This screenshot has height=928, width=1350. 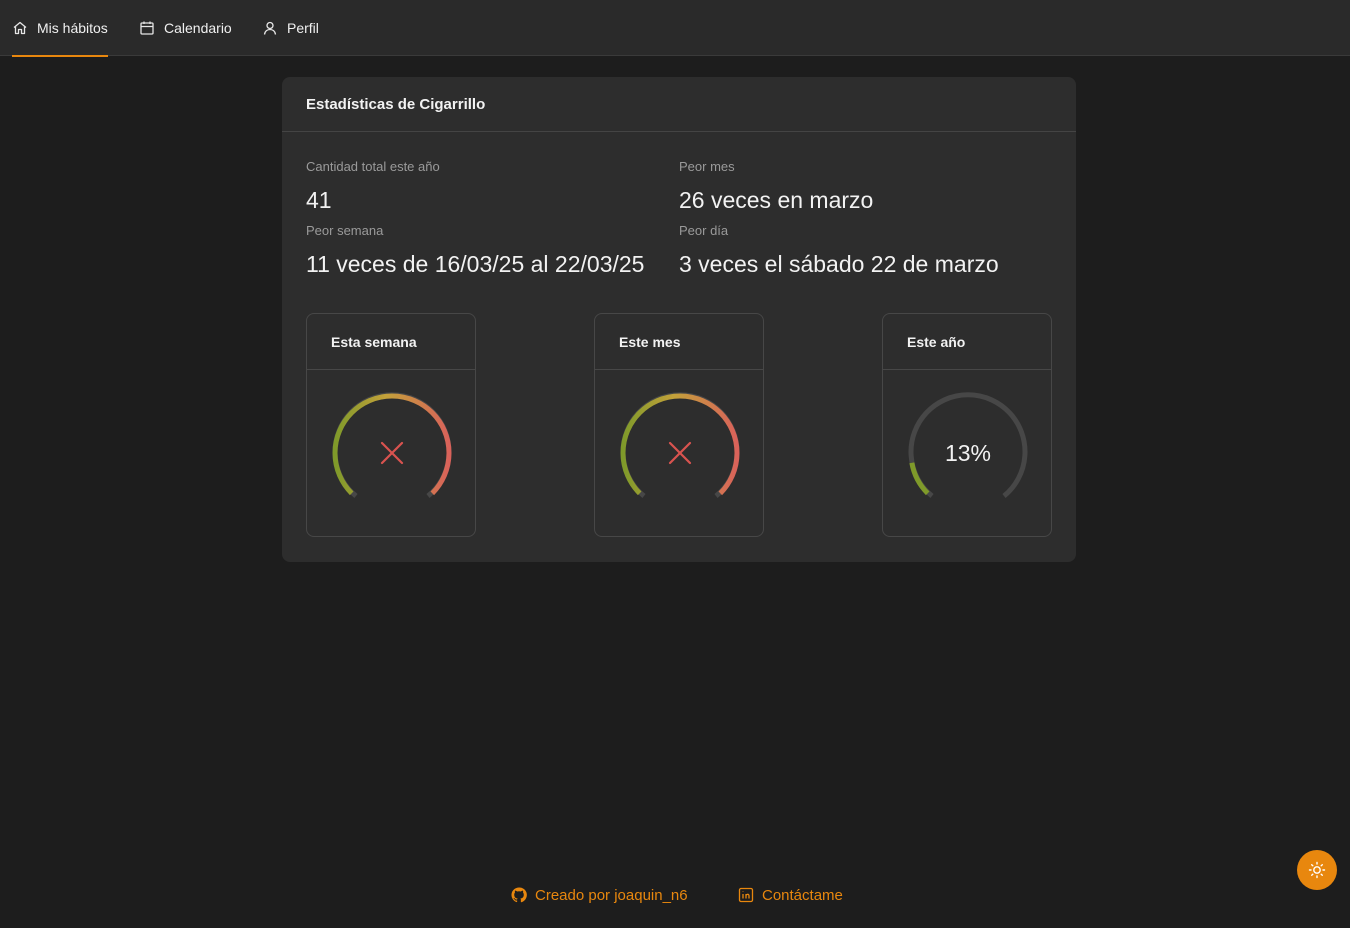 What do you see at coordinates (968, 452) in the screenshot?
I see `gauge-percent-text: 13%` at bounding box center [968, 452].